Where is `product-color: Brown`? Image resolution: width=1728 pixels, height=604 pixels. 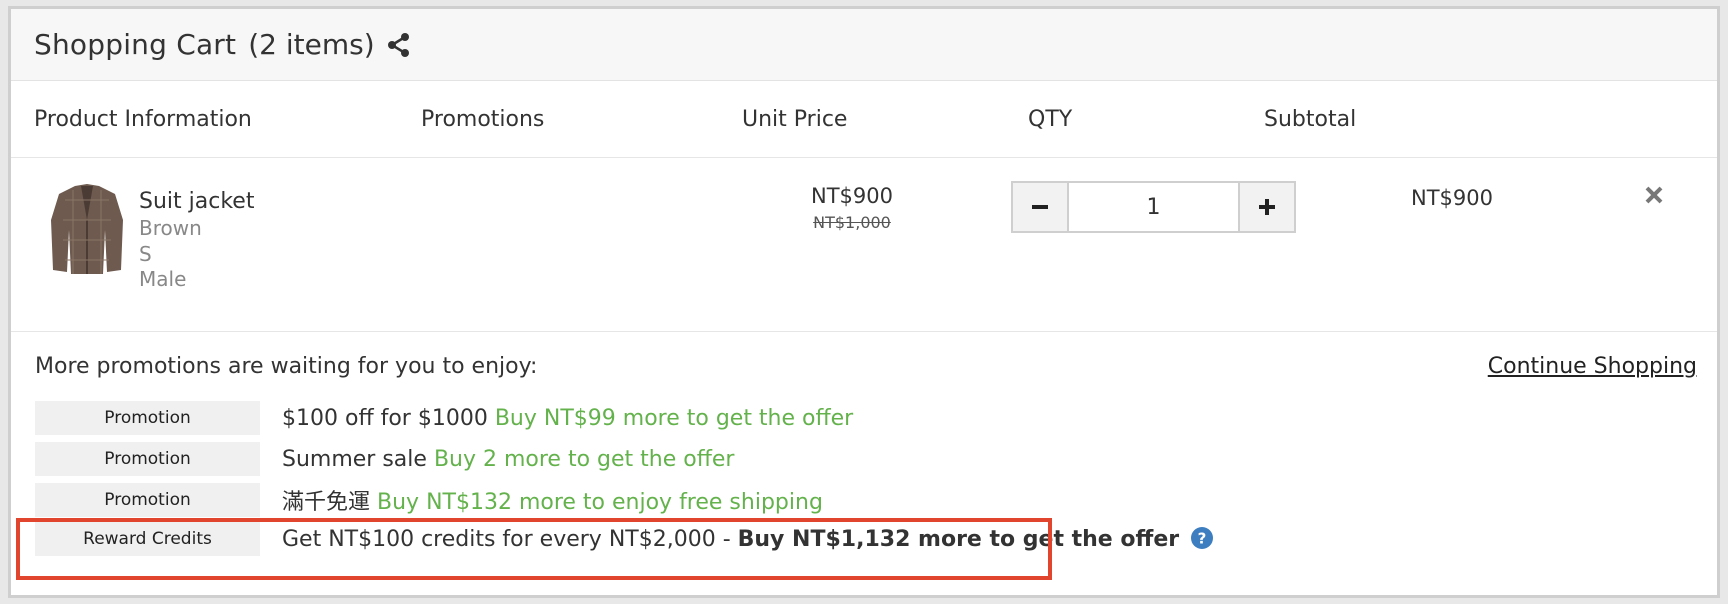
product-color: Brown is located at coordinates (170, 228).